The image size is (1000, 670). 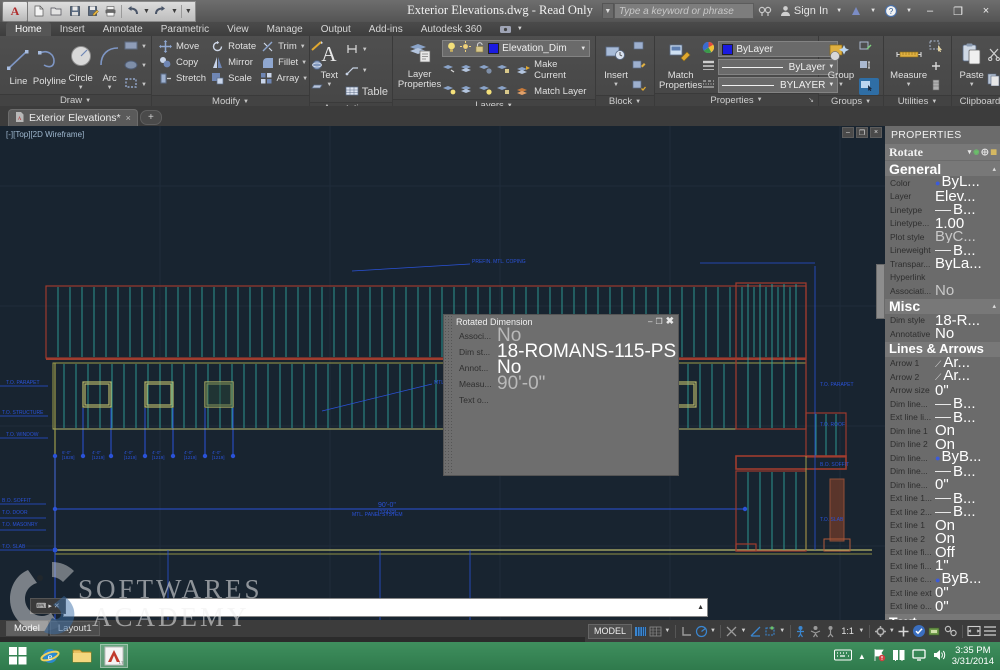 I want to click on properties-group-lines-arrows: Lines & Arrows, so click(x=942, y=349).